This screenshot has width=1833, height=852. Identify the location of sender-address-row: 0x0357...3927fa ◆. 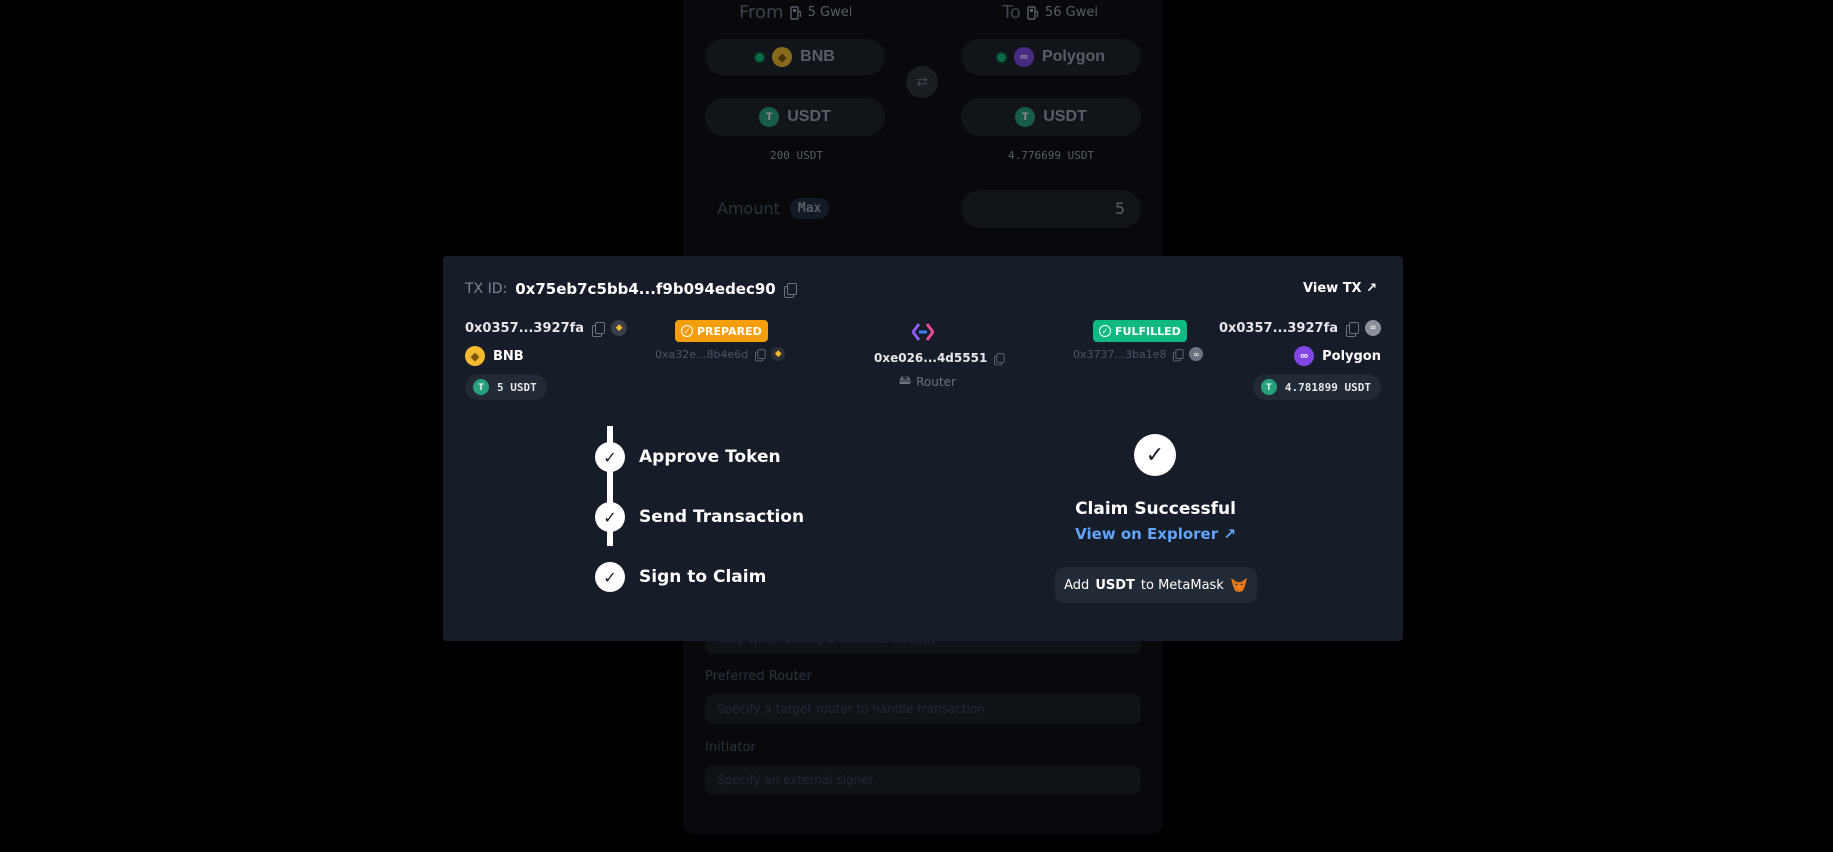
(546, 328).